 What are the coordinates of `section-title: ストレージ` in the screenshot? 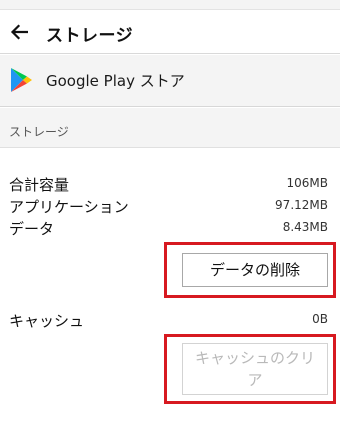 It's located at (39, 132).